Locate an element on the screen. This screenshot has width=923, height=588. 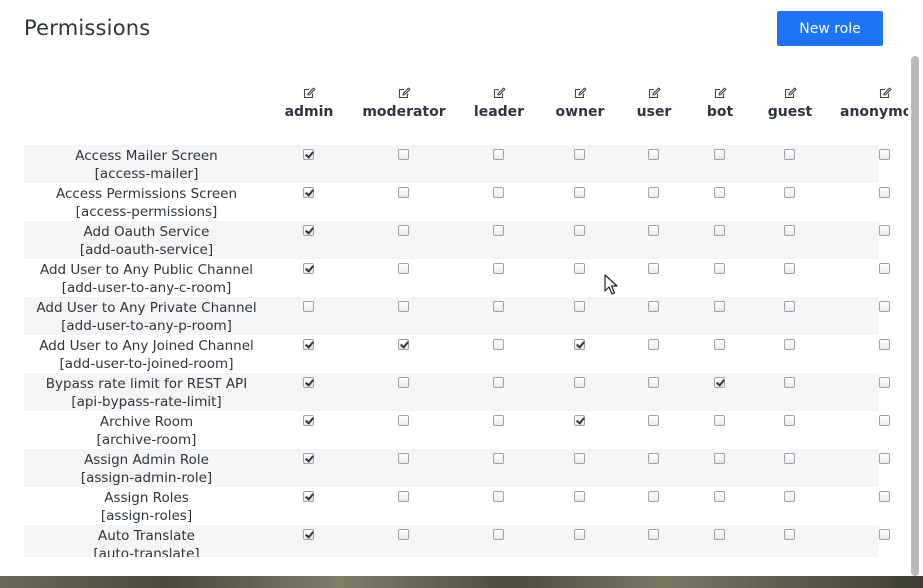
role-header-2: leader is located at coordinates (499, 112).